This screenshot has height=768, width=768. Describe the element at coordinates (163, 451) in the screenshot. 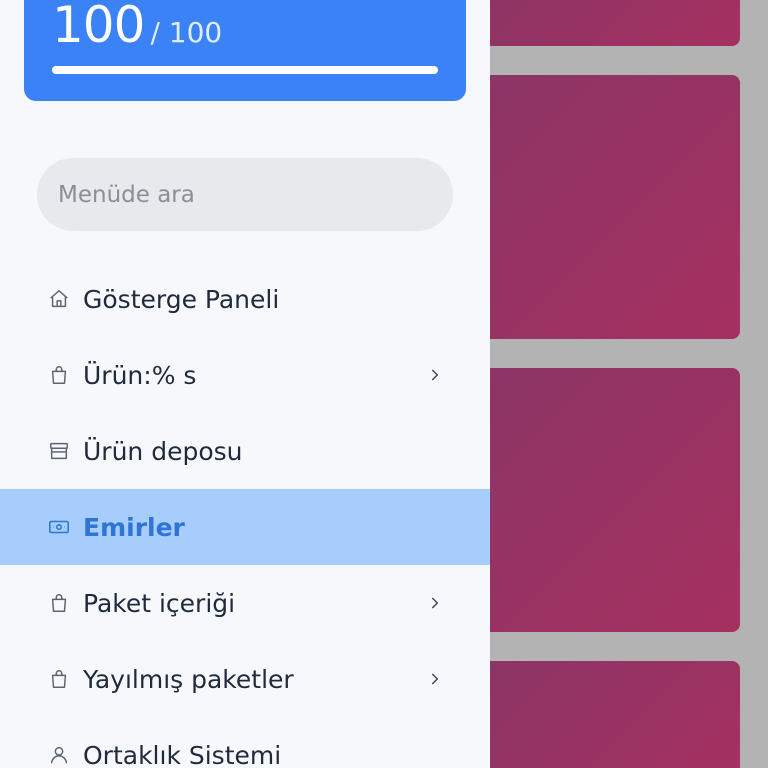

I see `sidebar-item-label: Ürün deposu` at that location.